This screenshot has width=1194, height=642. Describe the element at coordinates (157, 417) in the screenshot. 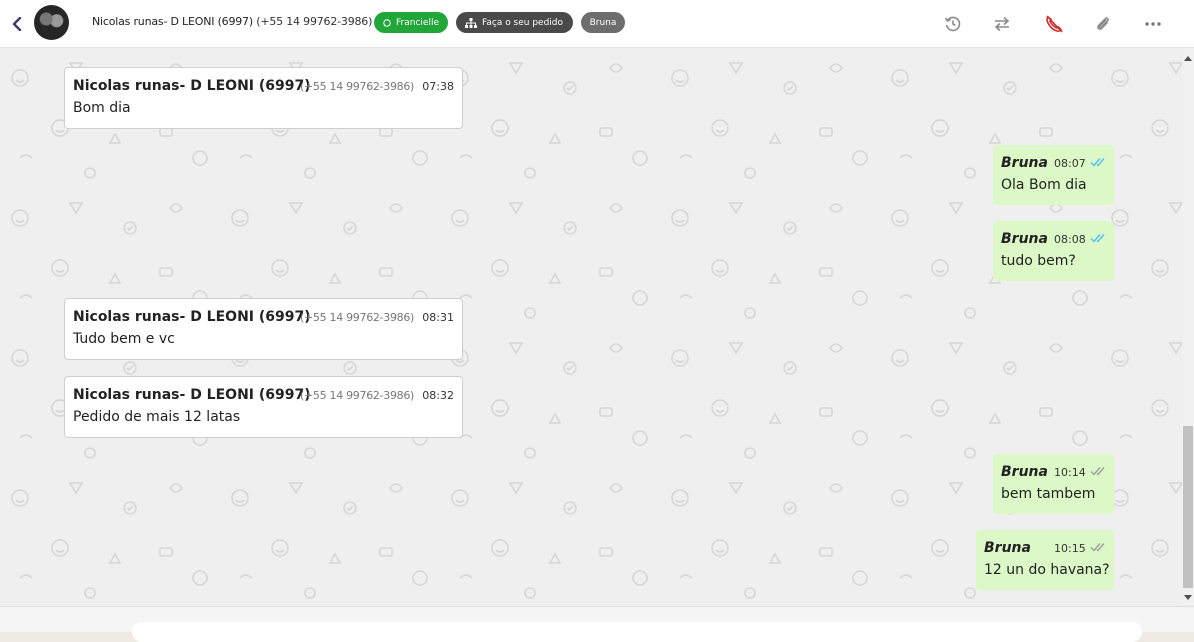

I see `message-text: Pedido de mais 12 latas` at that location.